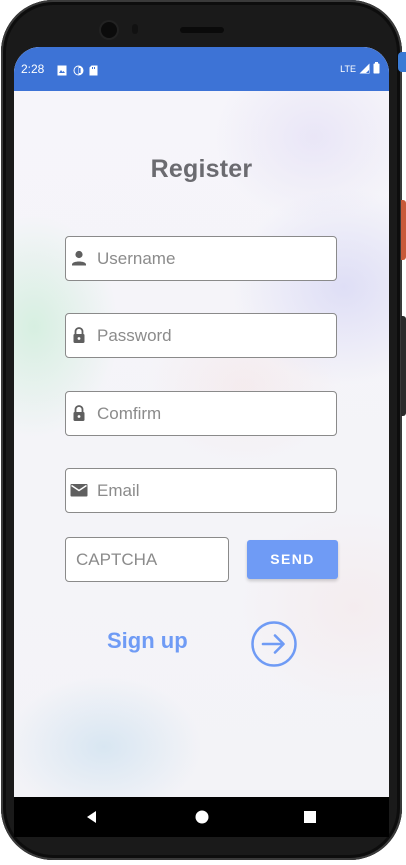 The height and width of the screenshot is (865, 406). Describe the element at coordinates (212, 258) in the screenshot. I see `username-input` at that location.